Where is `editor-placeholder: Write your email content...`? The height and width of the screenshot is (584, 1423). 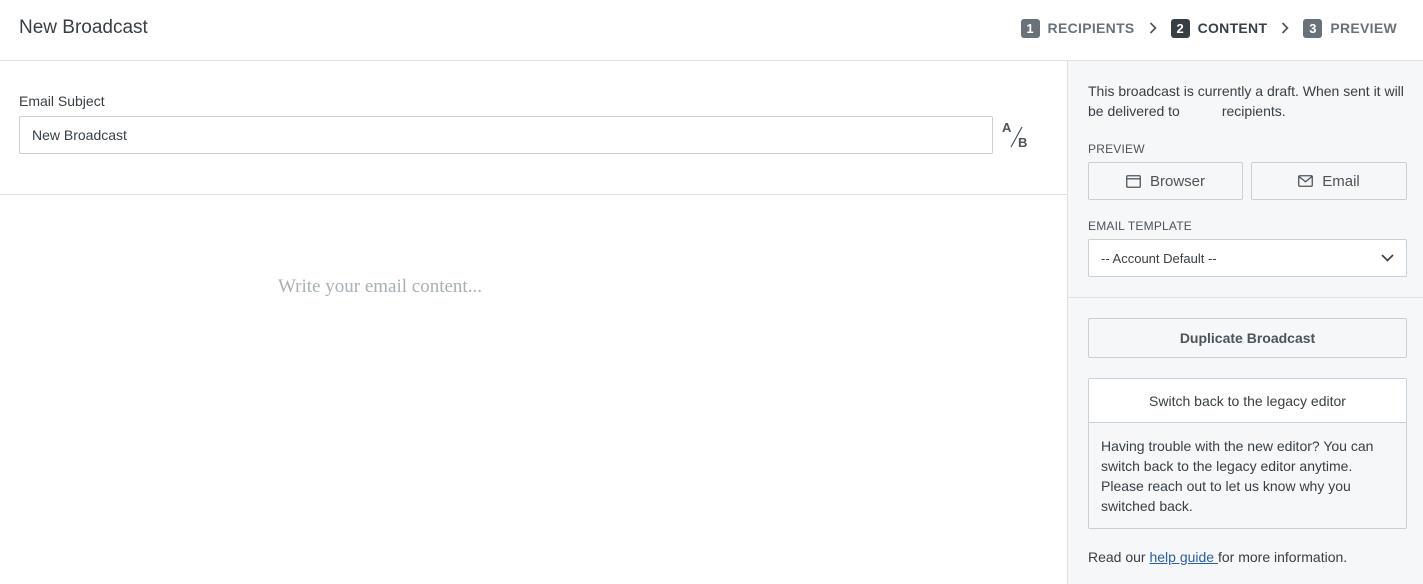 editor-placeholder: Write your email content... is located at coordinates (380, 286).